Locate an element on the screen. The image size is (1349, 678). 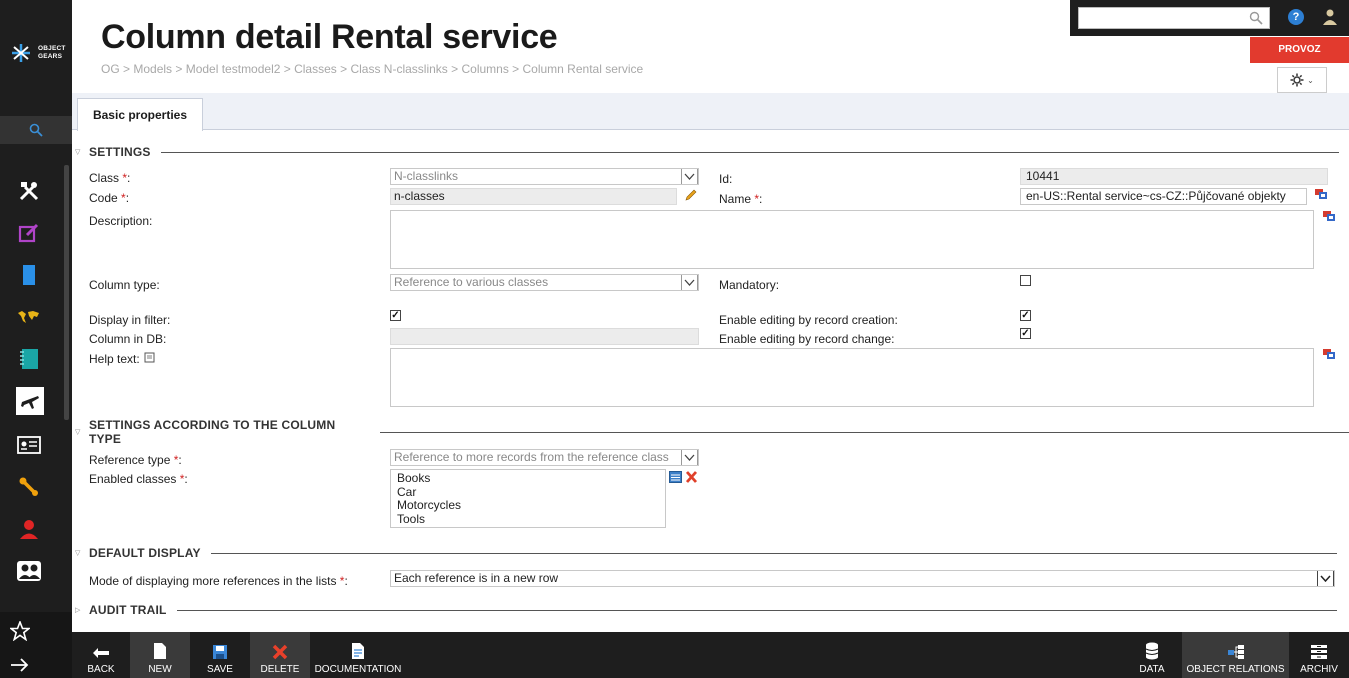
section-title: SETTINGS is located at coordinates (120, 152).